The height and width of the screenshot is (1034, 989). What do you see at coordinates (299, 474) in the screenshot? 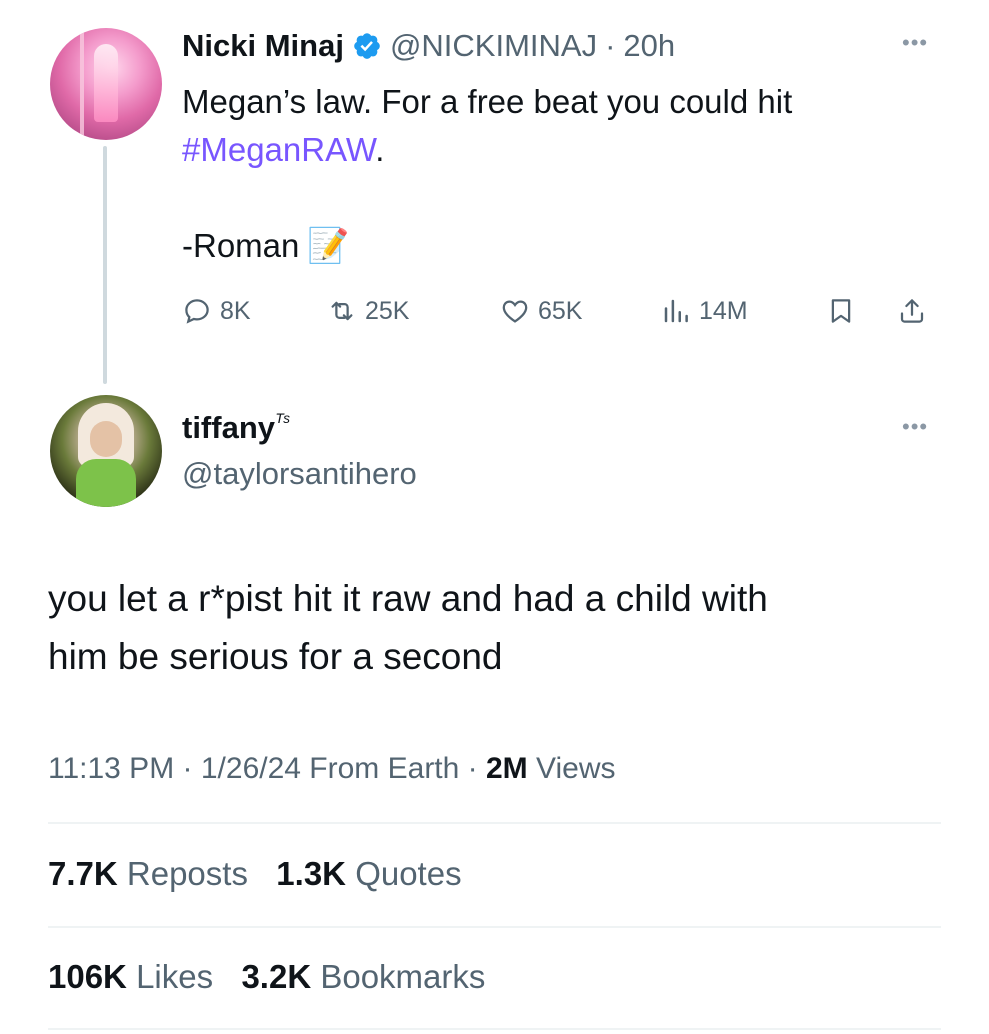
I see `reply-author-handle: @taylorsantihero` at bounding box center [299, 474].